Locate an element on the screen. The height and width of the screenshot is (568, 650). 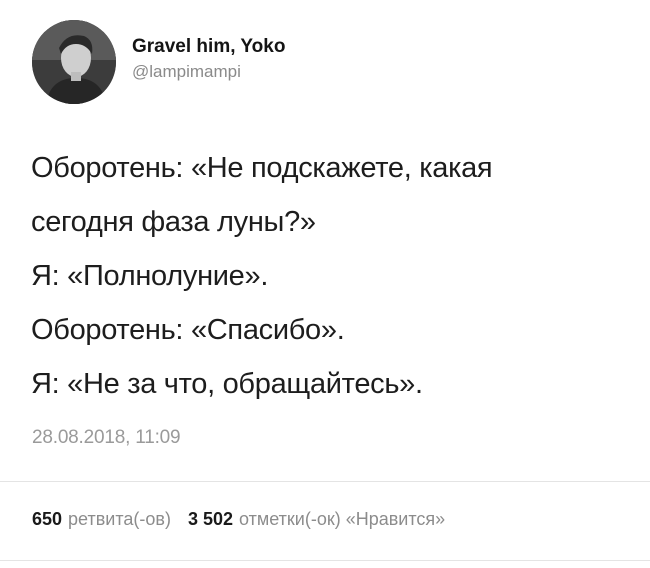
likes-stat: 3 502 отметки(-ок) «Нравится» is located at coordinates (316, 519).